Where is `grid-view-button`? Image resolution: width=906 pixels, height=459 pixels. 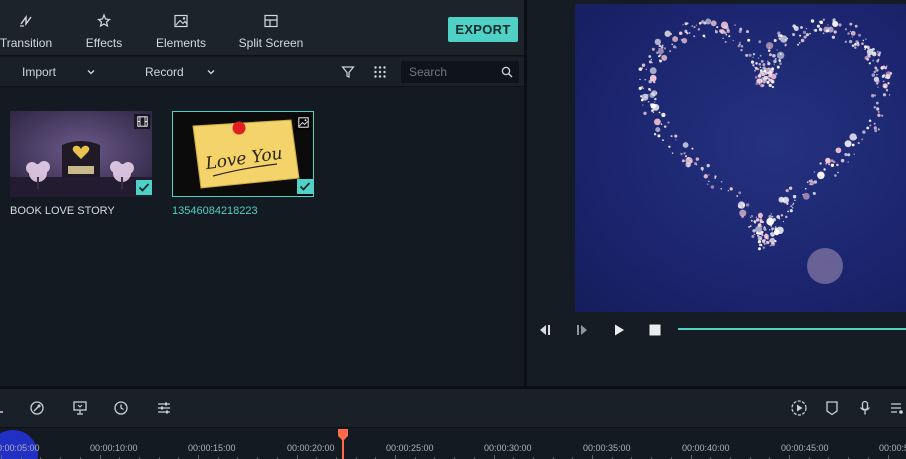
grid-view-button is located at coordinates (380, 72).